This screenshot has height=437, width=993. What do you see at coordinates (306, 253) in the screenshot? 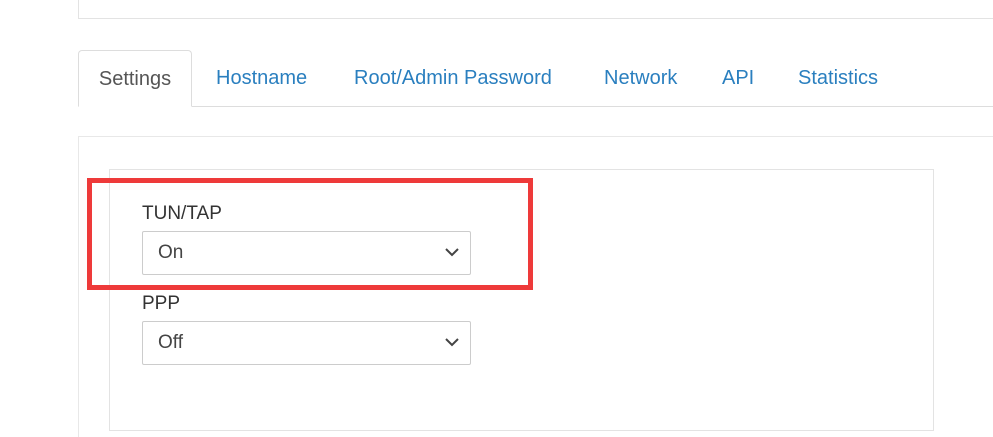
I see `tun-tap-select: On` at bounding box center [306, 253].